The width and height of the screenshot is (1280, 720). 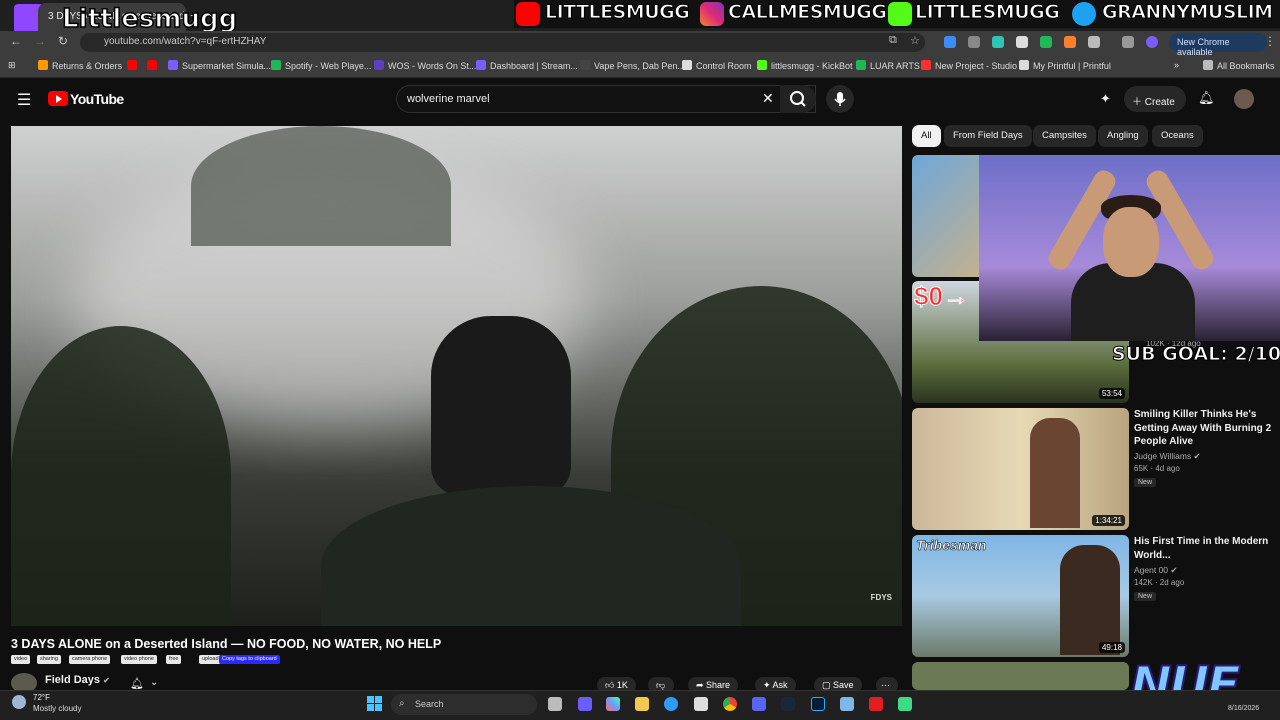 I want to click on recommendation-channel: Agent 00 ✔, so click(x=1156, y=570).